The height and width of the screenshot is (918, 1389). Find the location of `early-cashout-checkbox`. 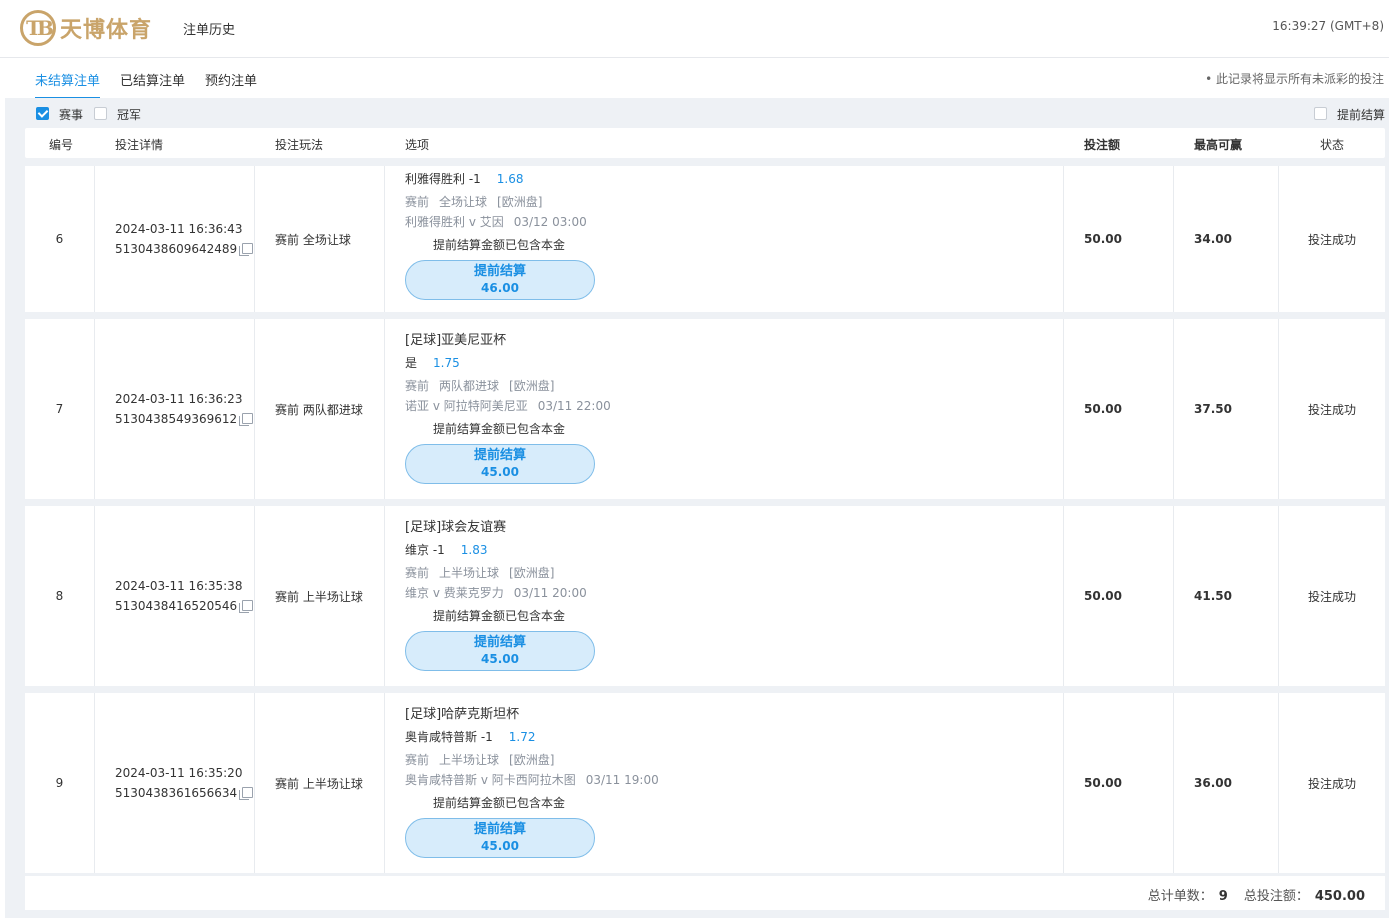

early-cashout-checkbox is located at coordinates (1320, 113).